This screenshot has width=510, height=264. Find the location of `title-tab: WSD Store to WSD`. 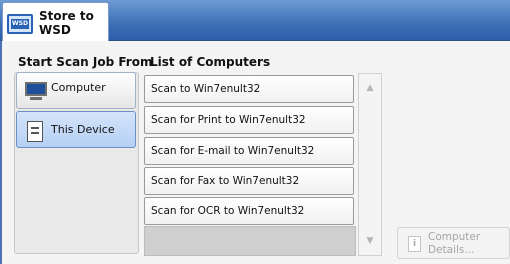

title-tab: WSD Store to WSD is located at coordinates (55, 21).